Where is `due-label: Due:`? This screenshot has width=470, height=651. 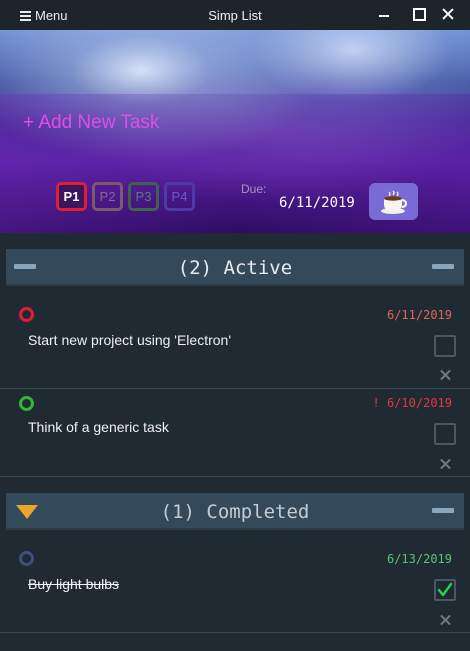
due-label: Due: is located at coordinates (254, 189).